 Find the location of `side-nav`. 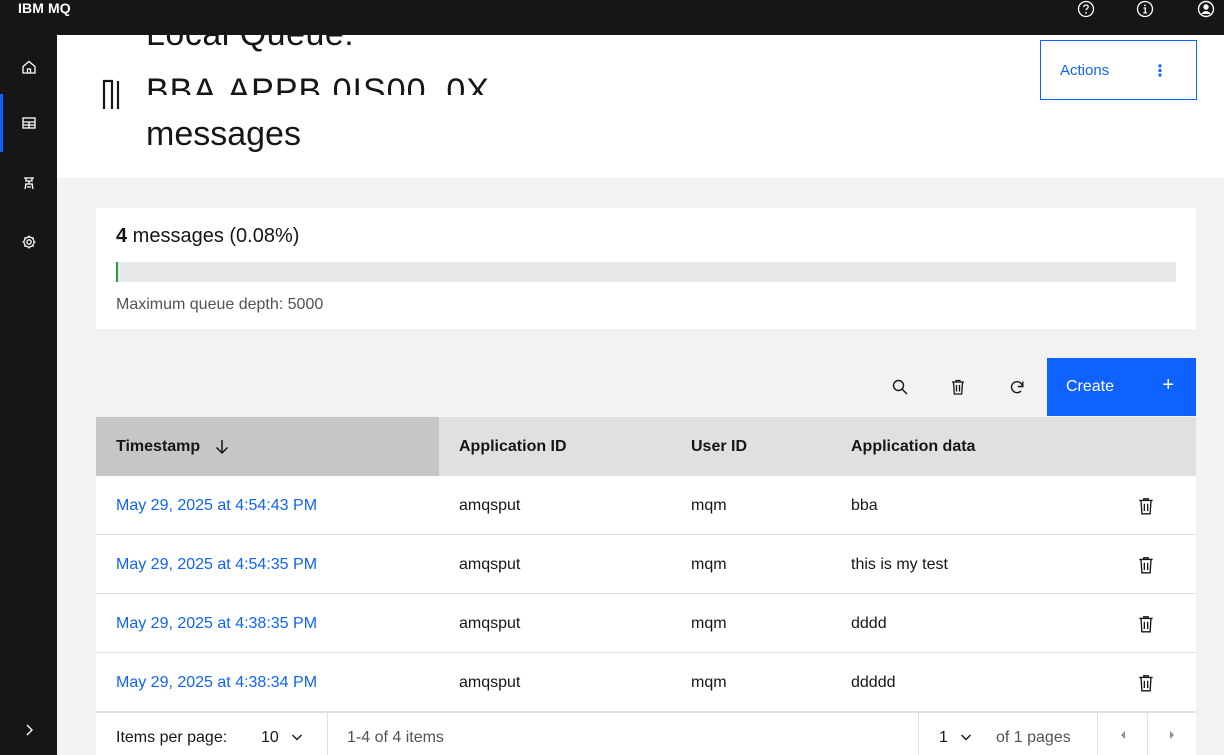

side-nav is located at coordinates (28, 395).